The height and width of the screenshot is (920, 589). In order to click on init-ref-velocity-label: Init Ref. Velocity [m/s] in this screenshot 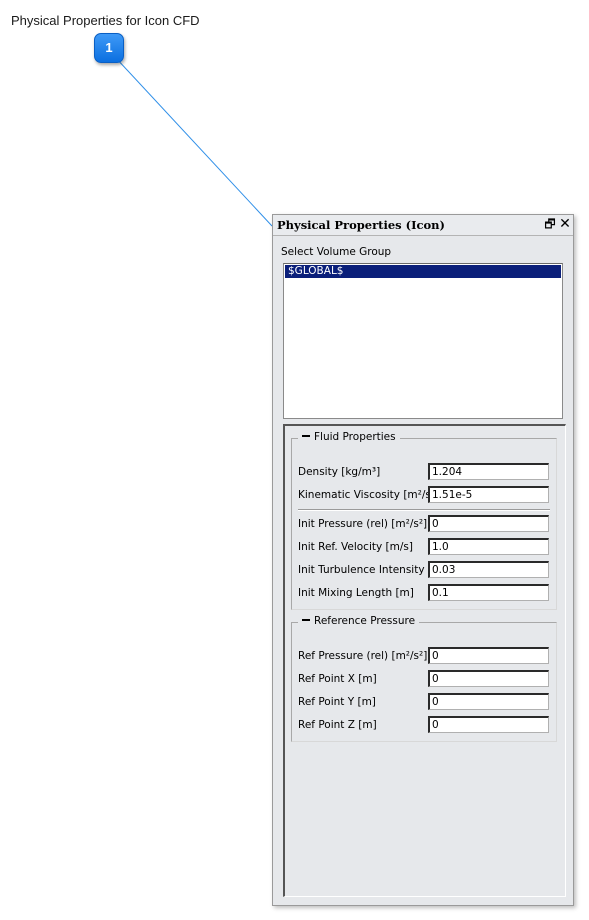, I will do `click(355, 547)`.